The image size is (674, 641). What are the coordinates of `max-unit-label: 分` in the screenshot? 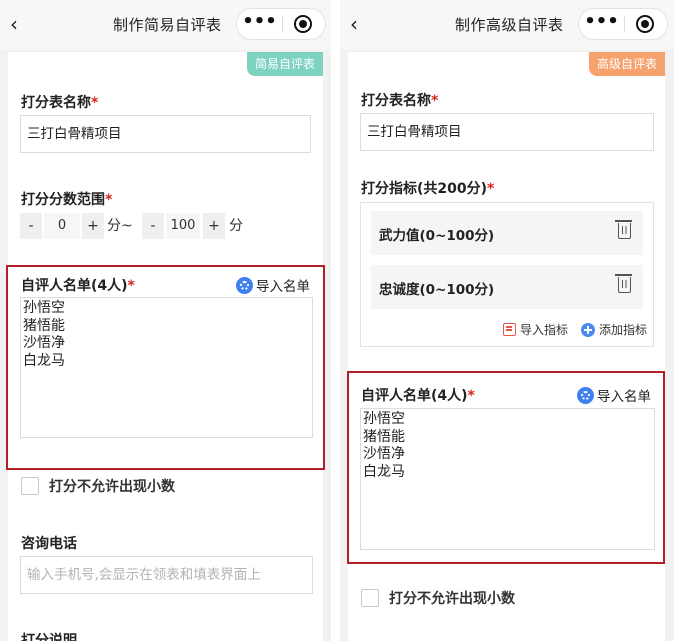 It's located at (236, 226).